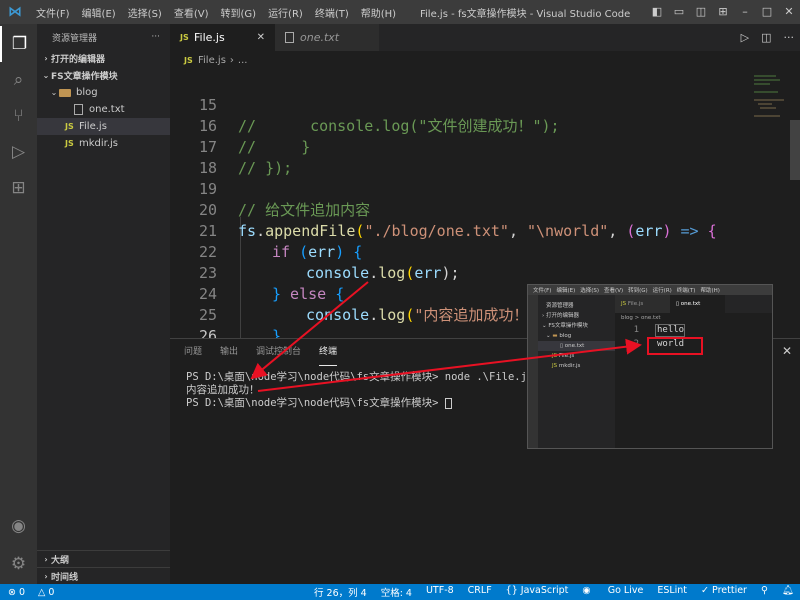 The width and height of the screenshot is (800, 600). Describe the element at coordinates (99, 12) in the screenshot. I see `menu-edit: 编辑(E)` at that location.